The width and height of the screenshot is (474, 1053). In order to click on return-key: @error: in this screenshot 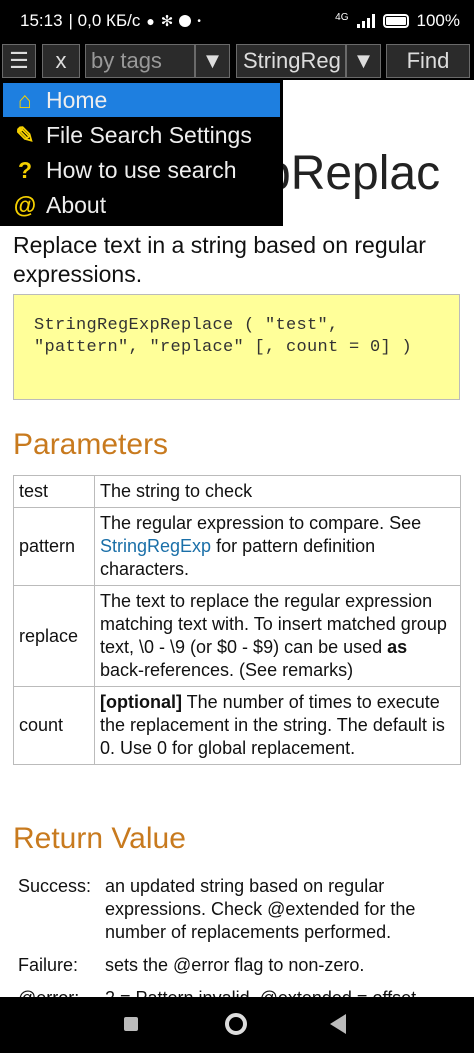, I will do `click(61, 992)`.